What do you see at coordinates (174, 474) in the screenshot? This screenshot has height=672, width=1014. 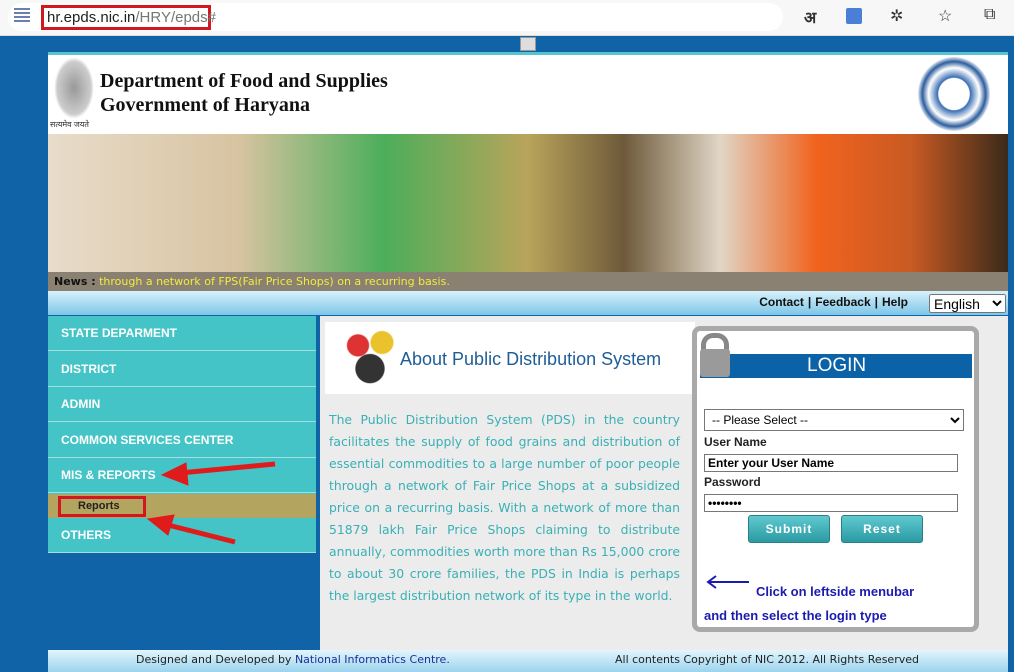 I see `arrow-to-mis-head` at bounding box center [174, 474].